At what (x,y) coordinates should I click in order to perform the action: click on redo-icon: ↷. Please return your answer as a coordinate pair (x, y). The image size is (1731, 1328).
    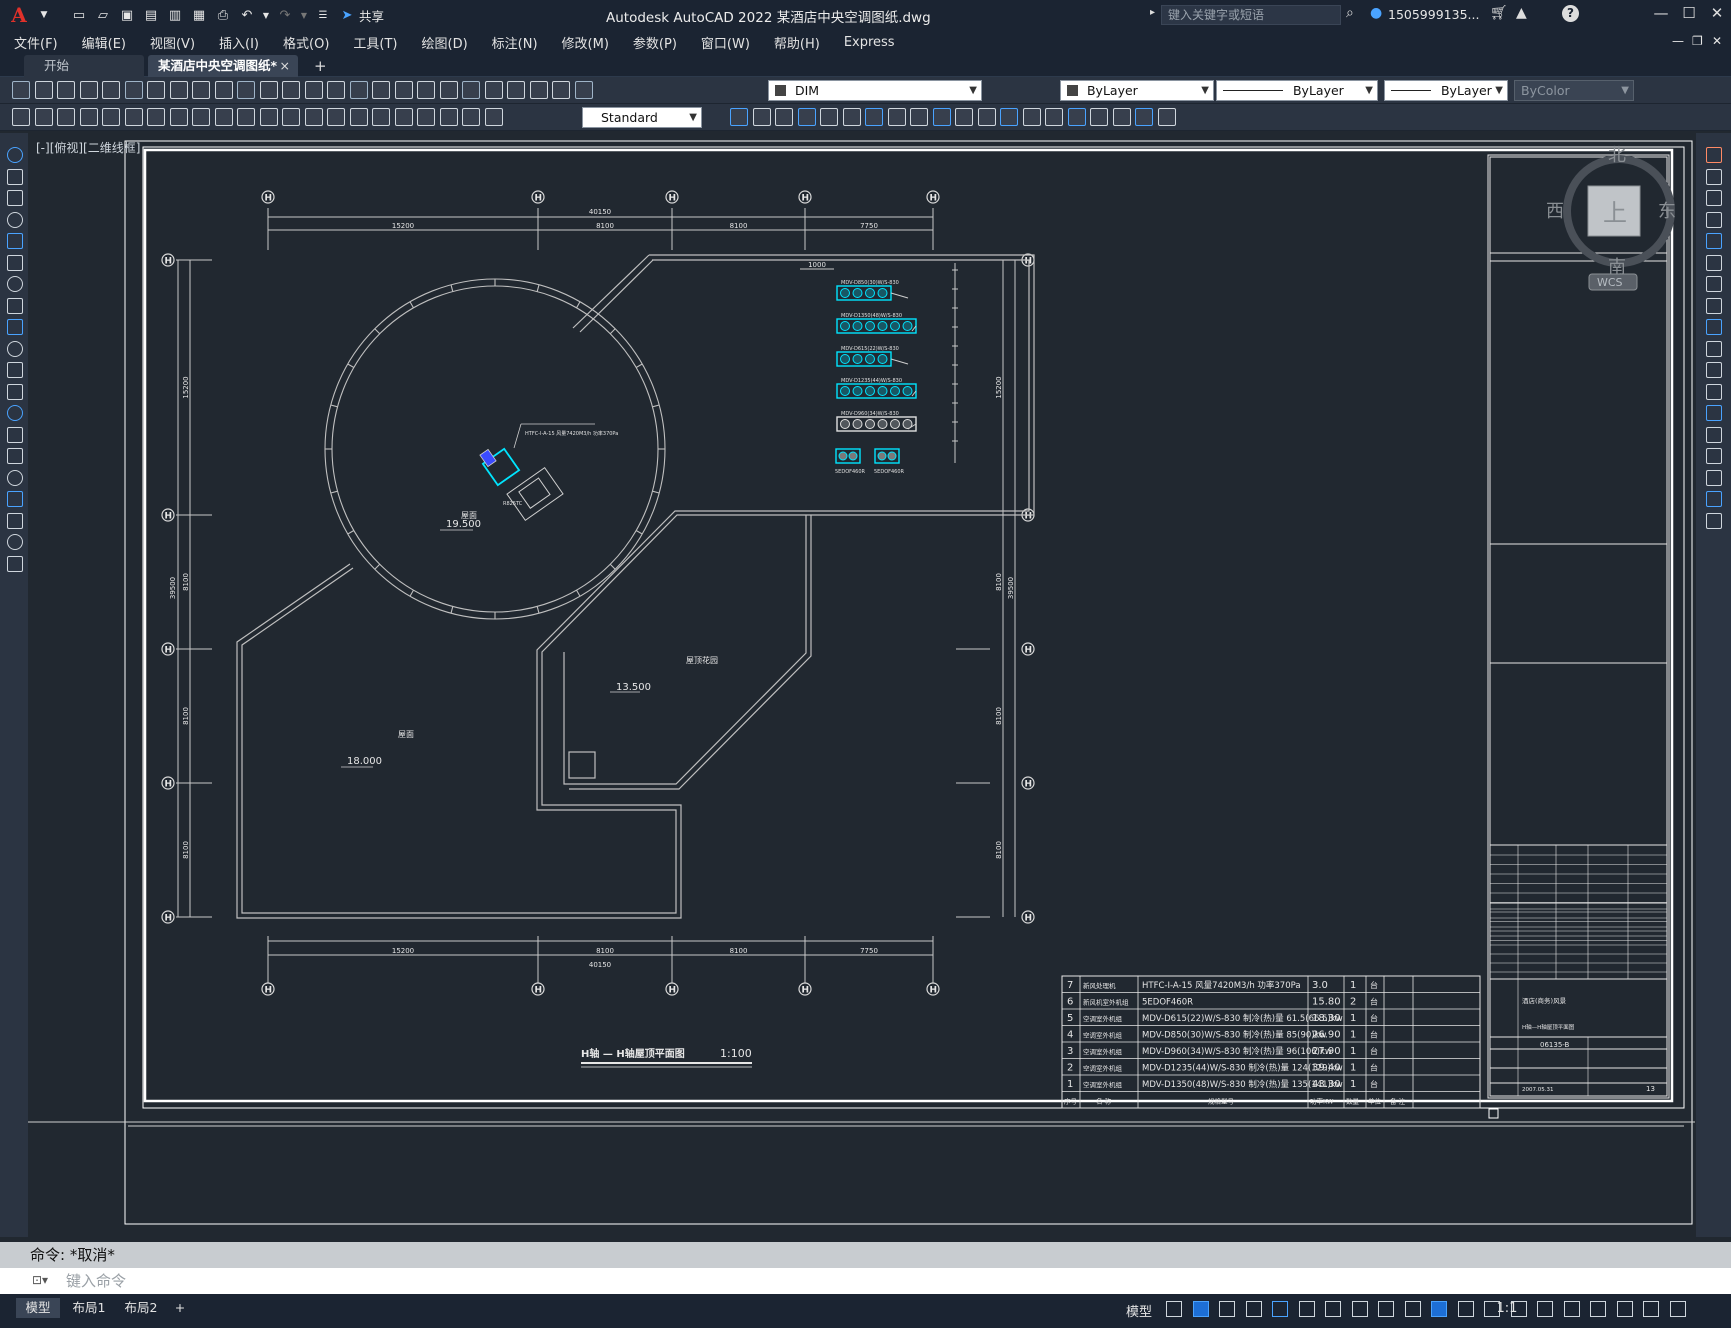
    Looking at the image, I should click on (285, 15).